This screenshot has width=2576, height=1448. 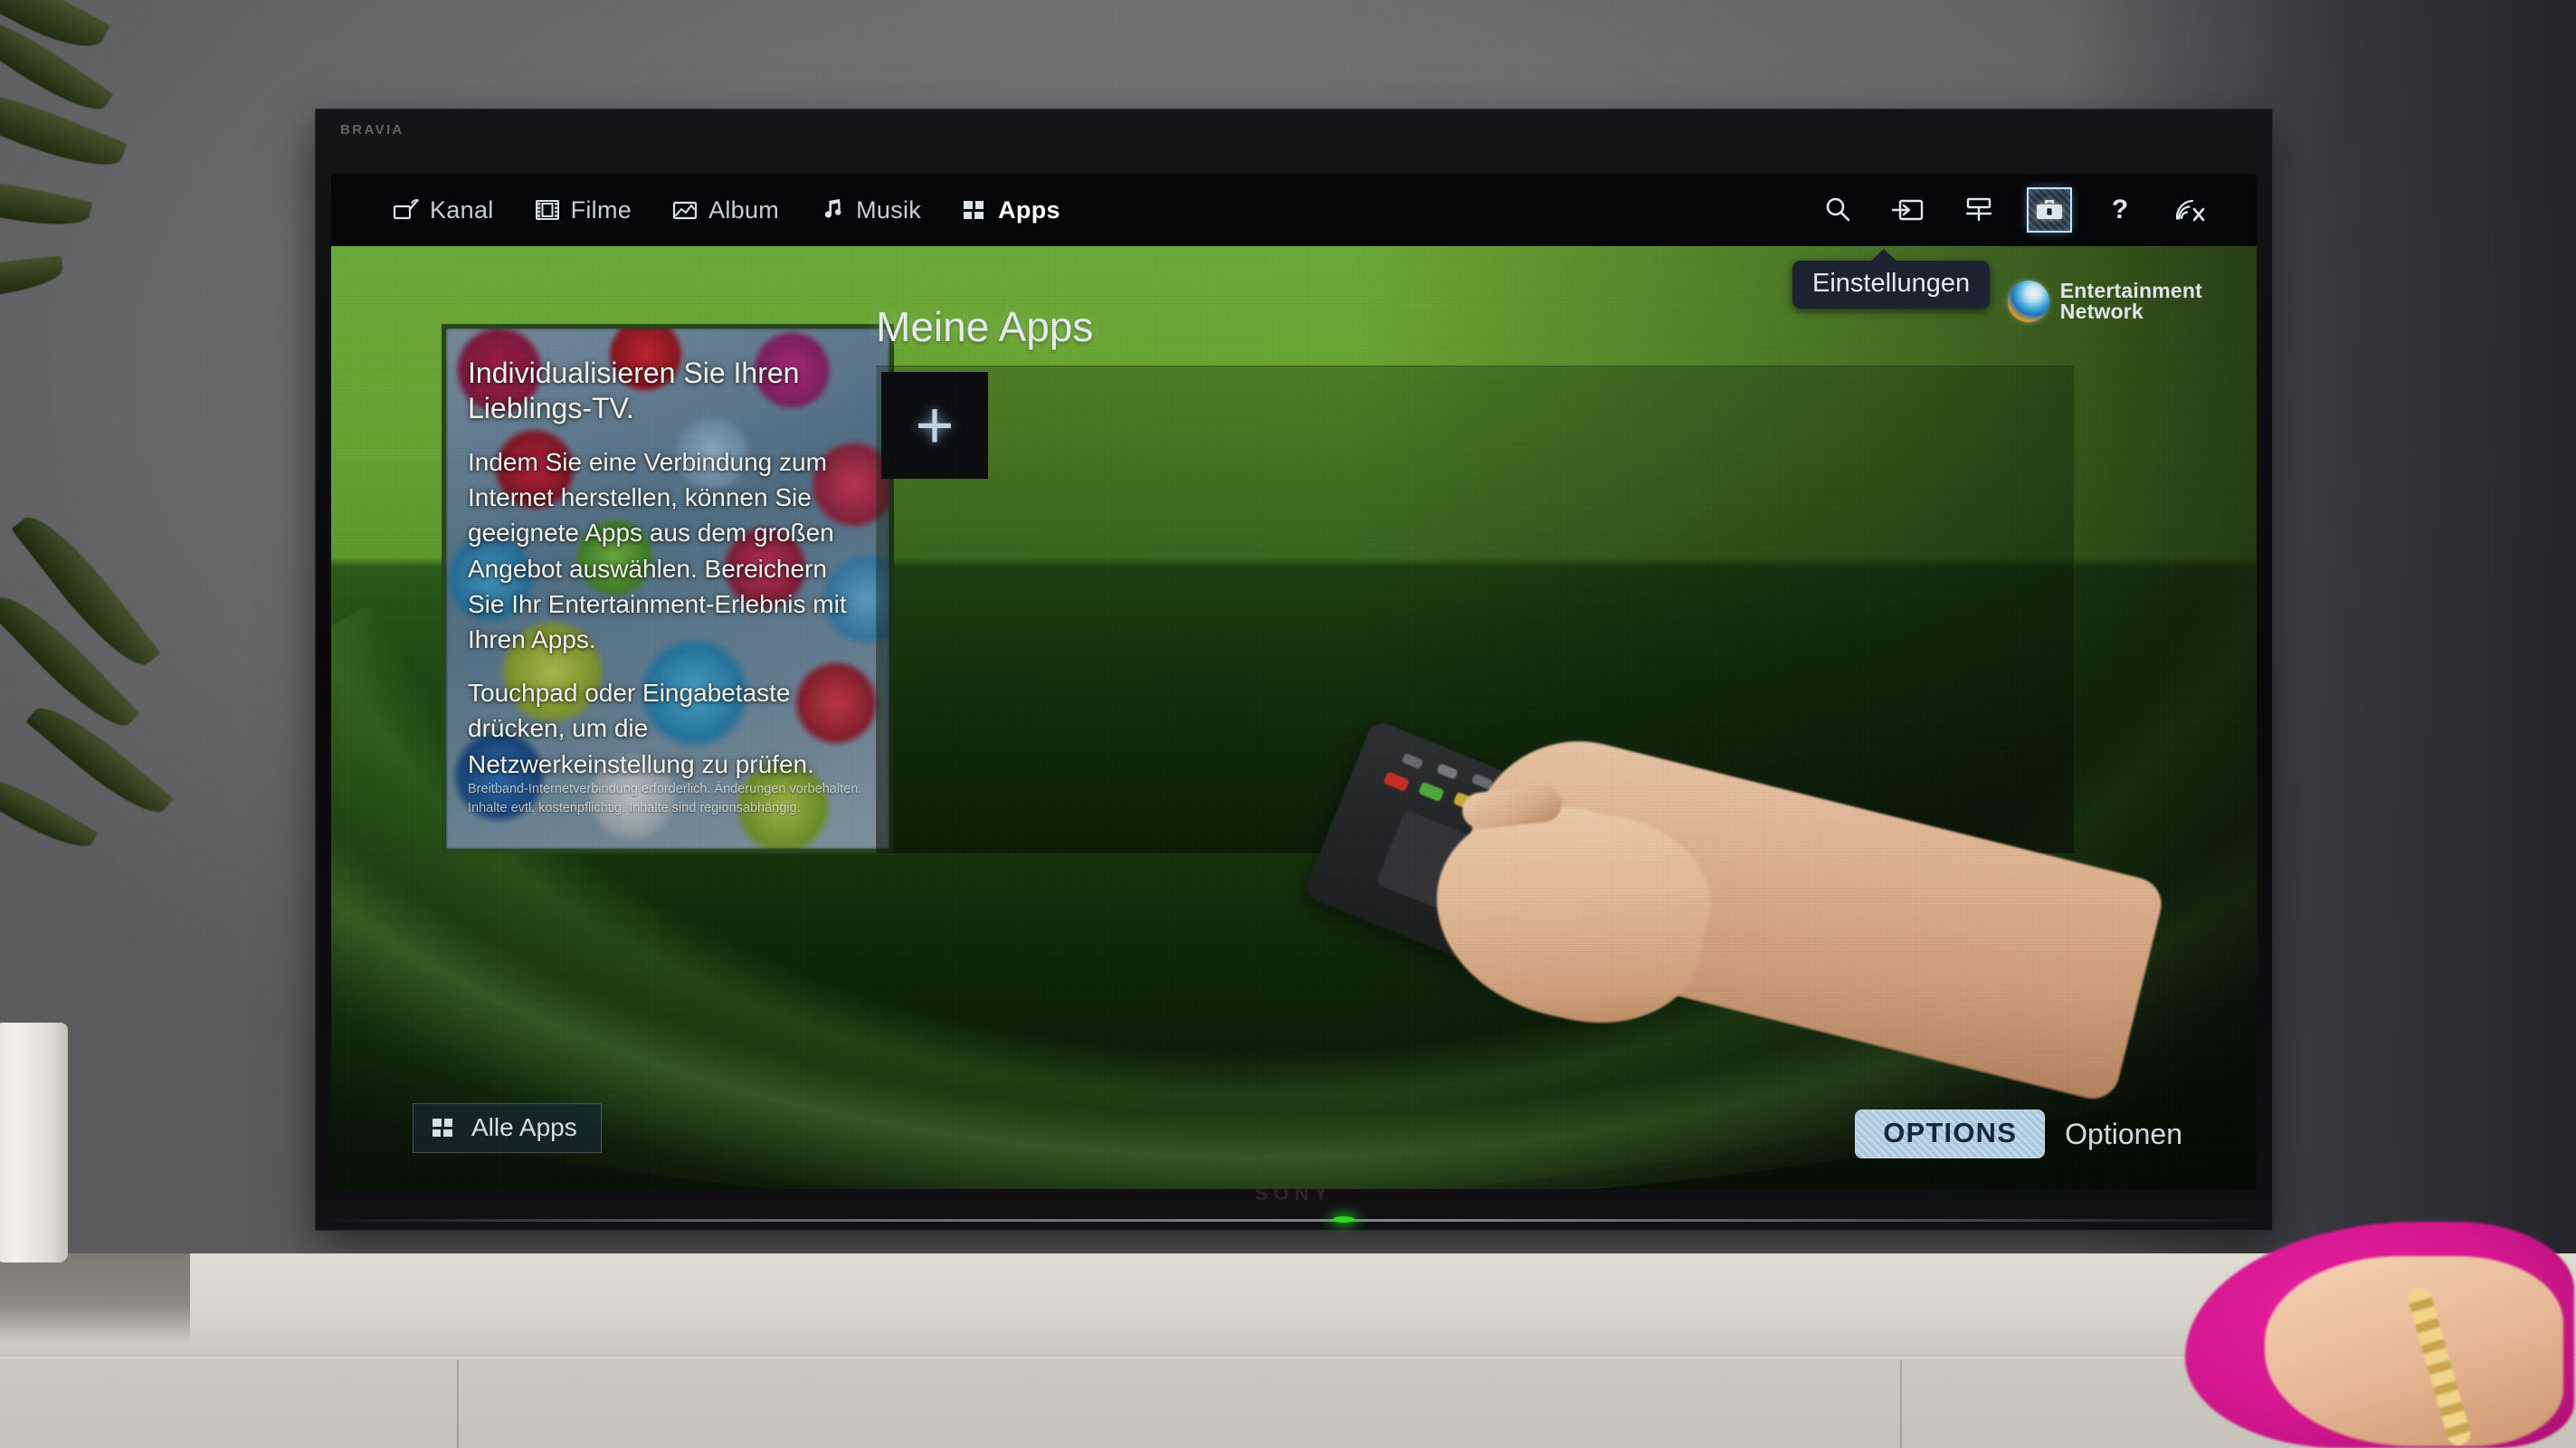 I want to click on plus-icon: +, so click(x=935, y=424).